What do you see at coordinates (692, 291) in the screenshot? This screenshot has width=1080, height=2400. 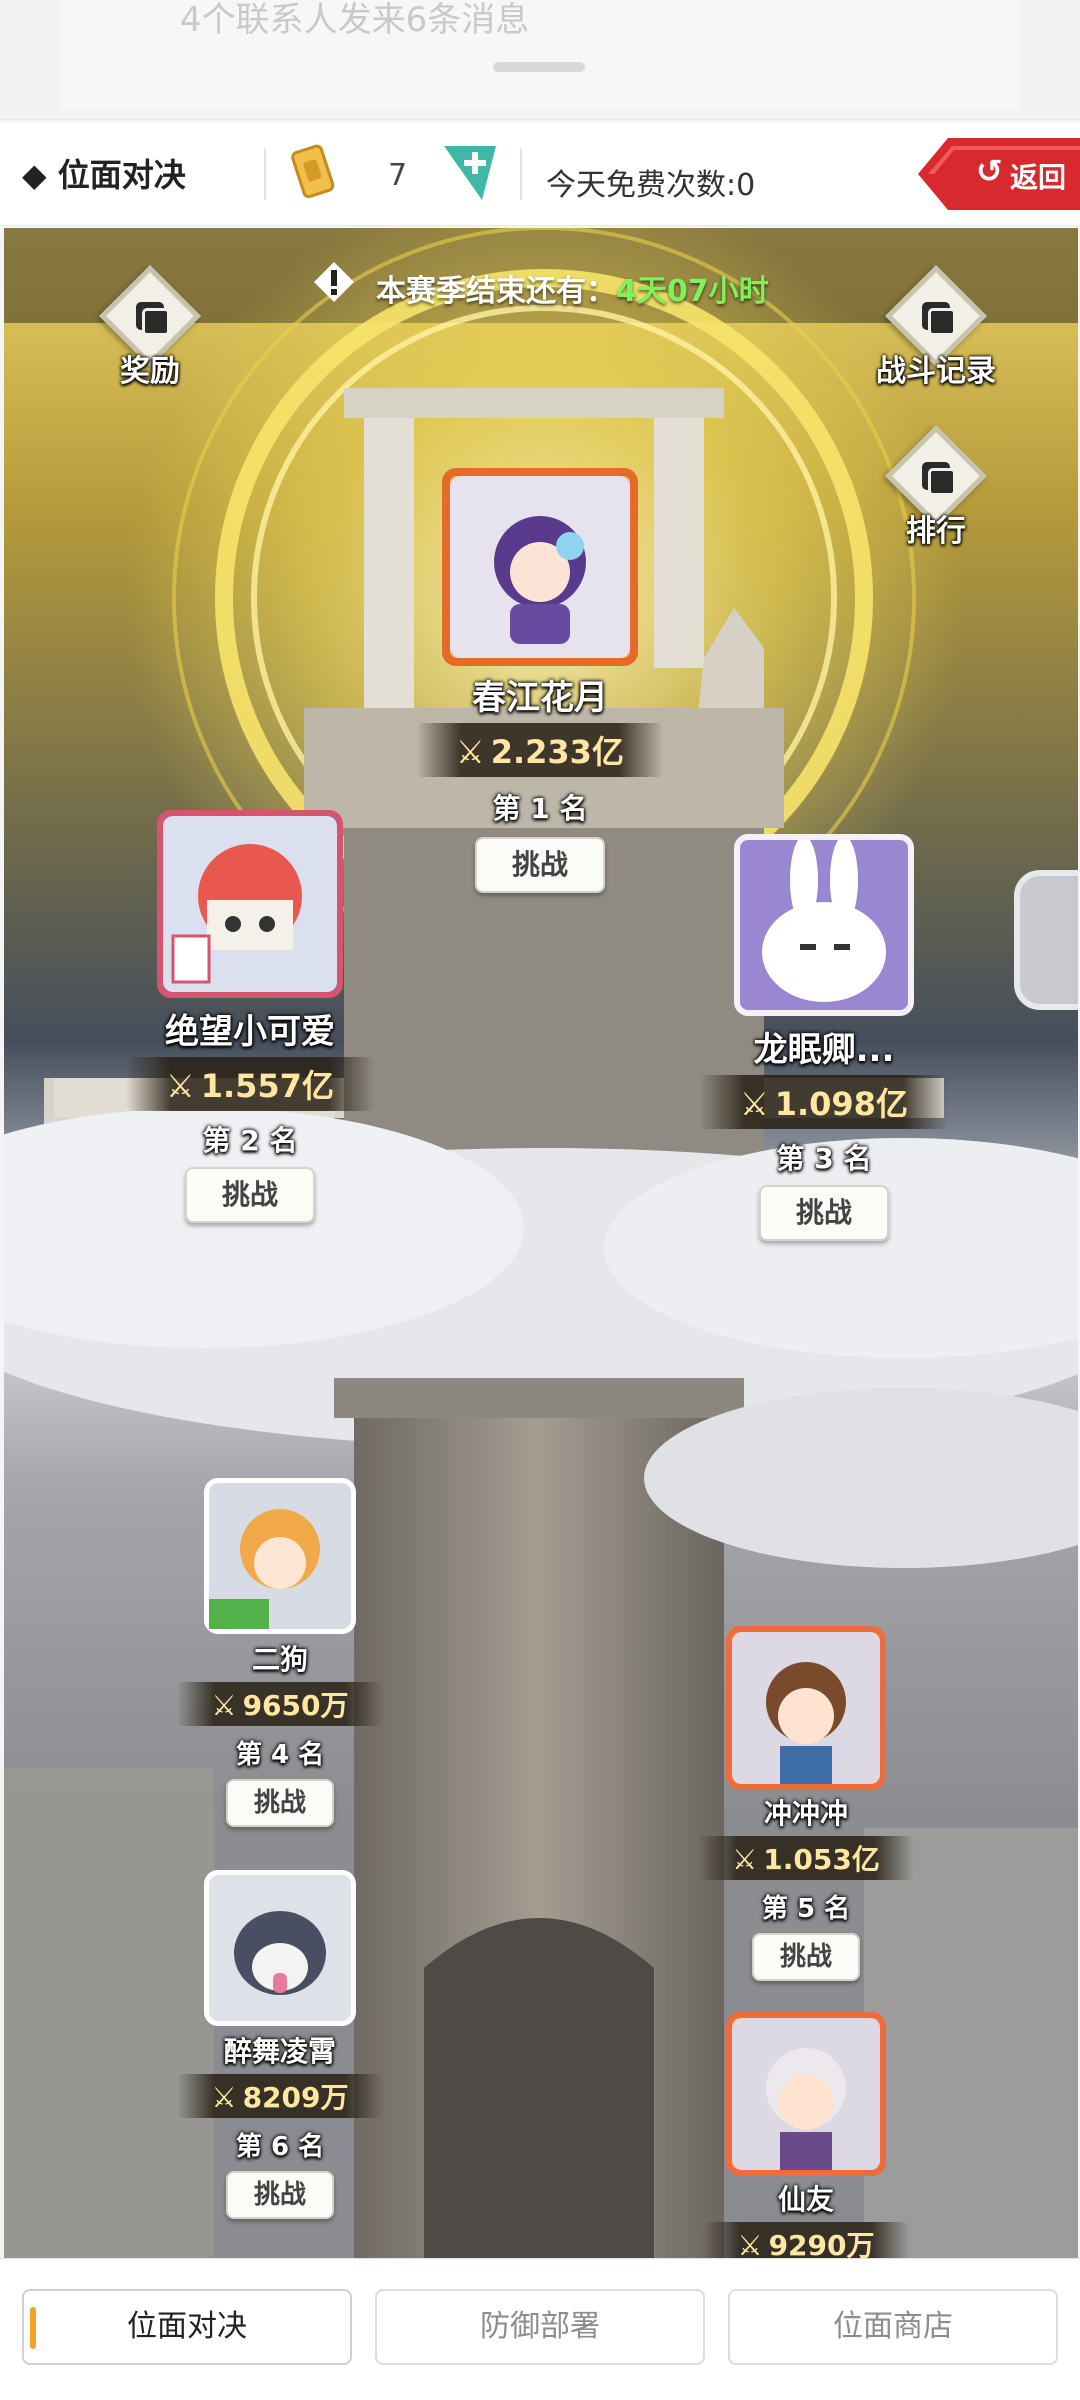 I see `season-time: 4天07小时` at bounding box center [692, 291].